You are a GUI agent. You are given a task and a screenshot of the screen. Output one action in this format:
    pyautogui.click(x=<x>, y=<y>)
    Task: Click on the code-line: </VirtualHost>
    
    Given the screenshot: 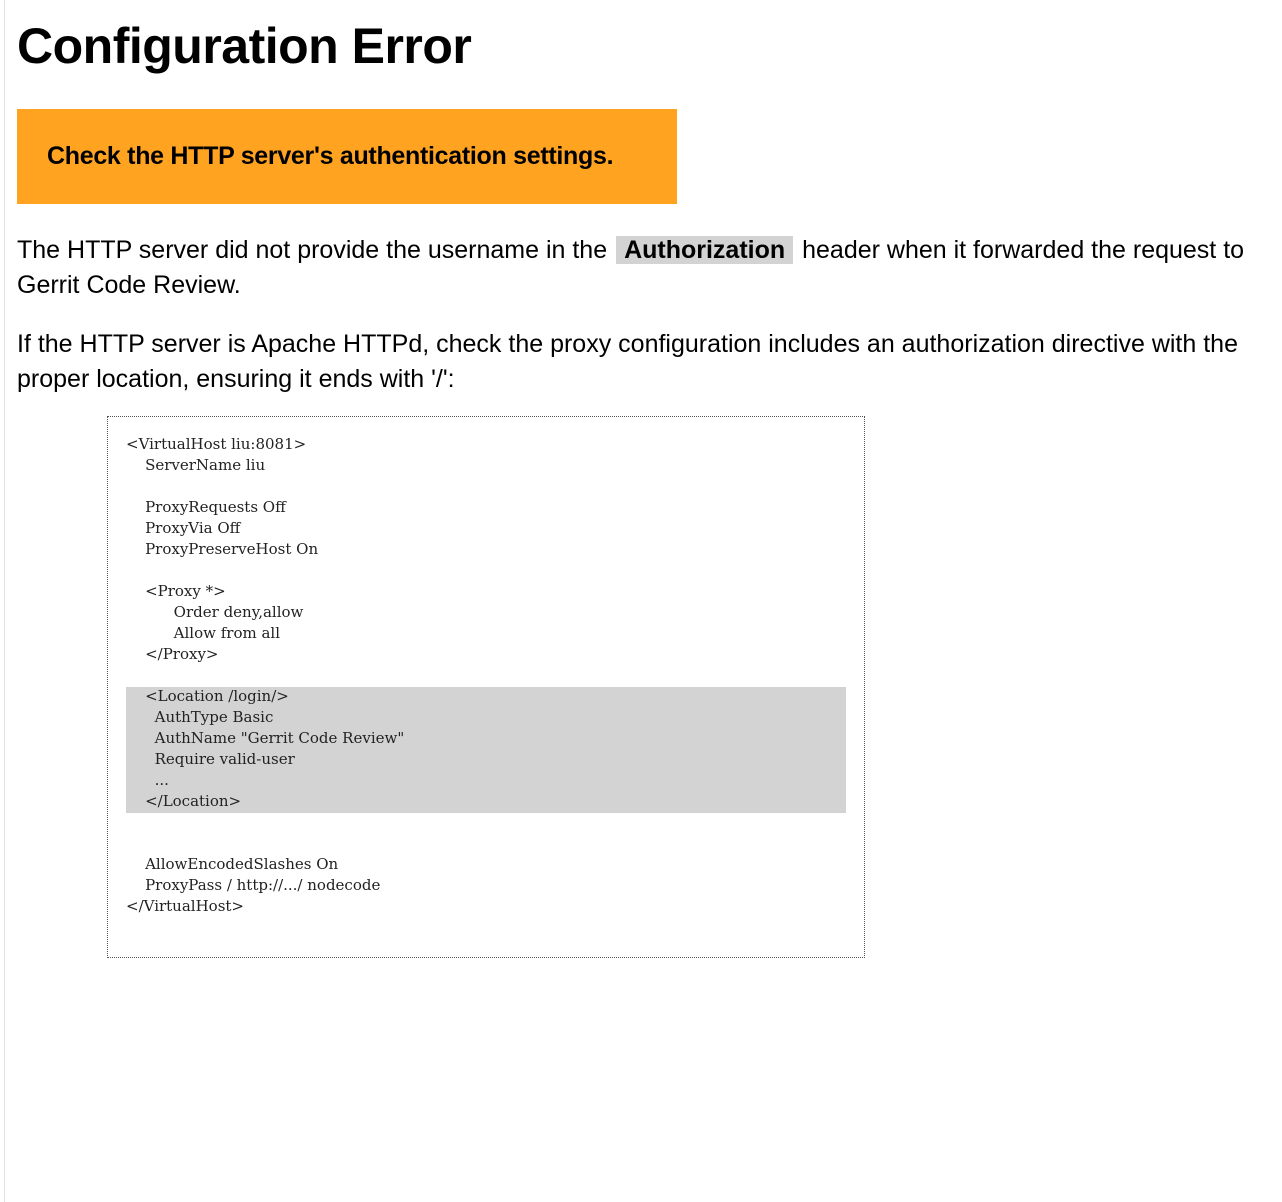 What is the action you would take?
    pyautogui.click(x=185, y=906)
    